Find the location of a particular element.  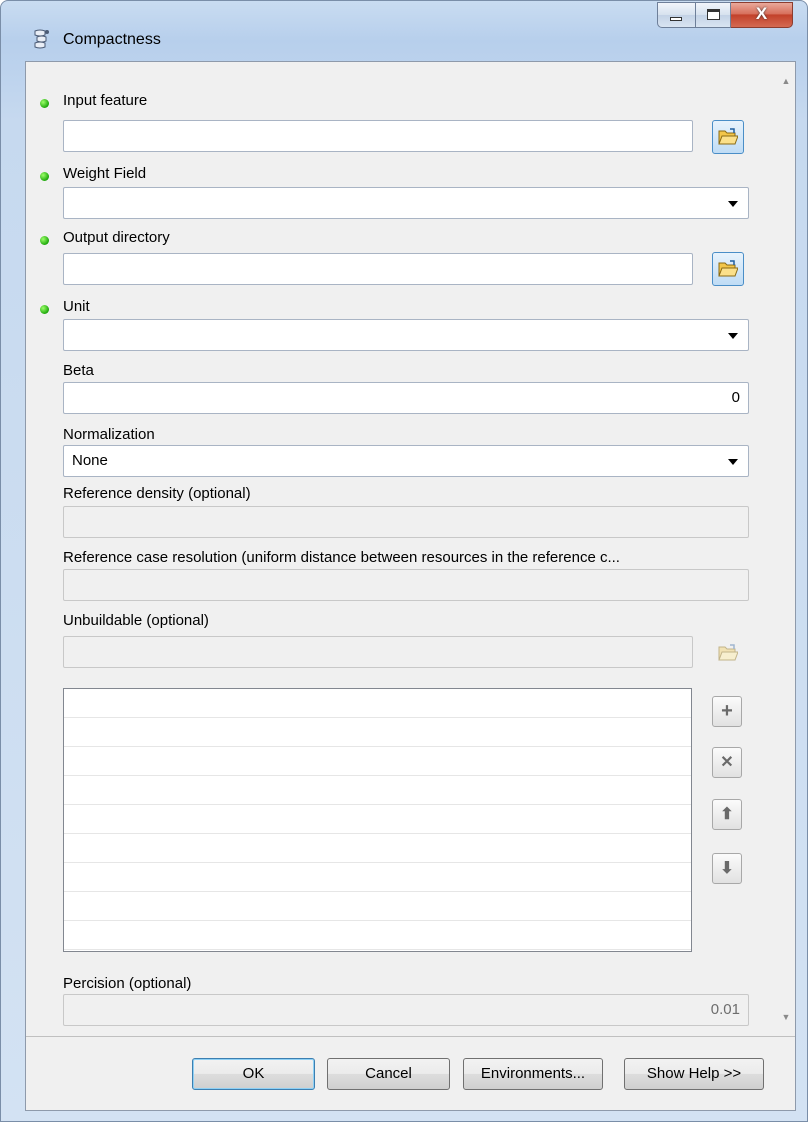

input-feature-browse-button is located at coordinates (728, 137).